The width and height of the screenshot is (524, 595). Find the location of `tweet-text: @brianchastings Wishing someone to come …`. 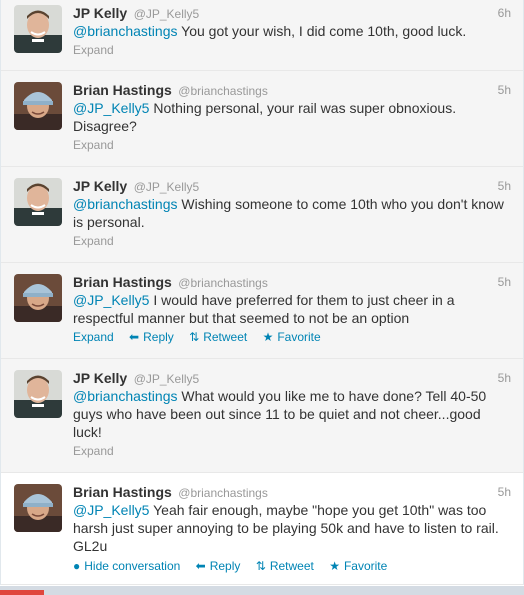

tweet-text: @brianchastings Wishing someone to come … is located at coordinates (292, 213).